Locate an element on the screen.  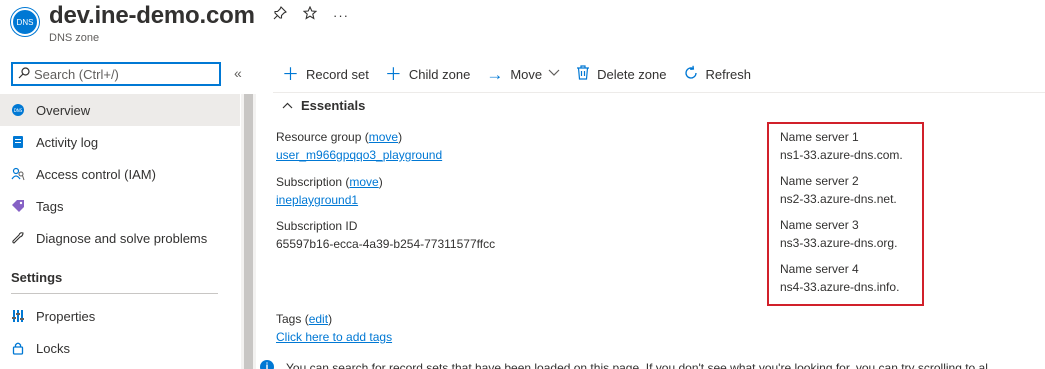
resource-group-value-link: user_m966gpqqo3_playground is located at coordinates (359, 155).